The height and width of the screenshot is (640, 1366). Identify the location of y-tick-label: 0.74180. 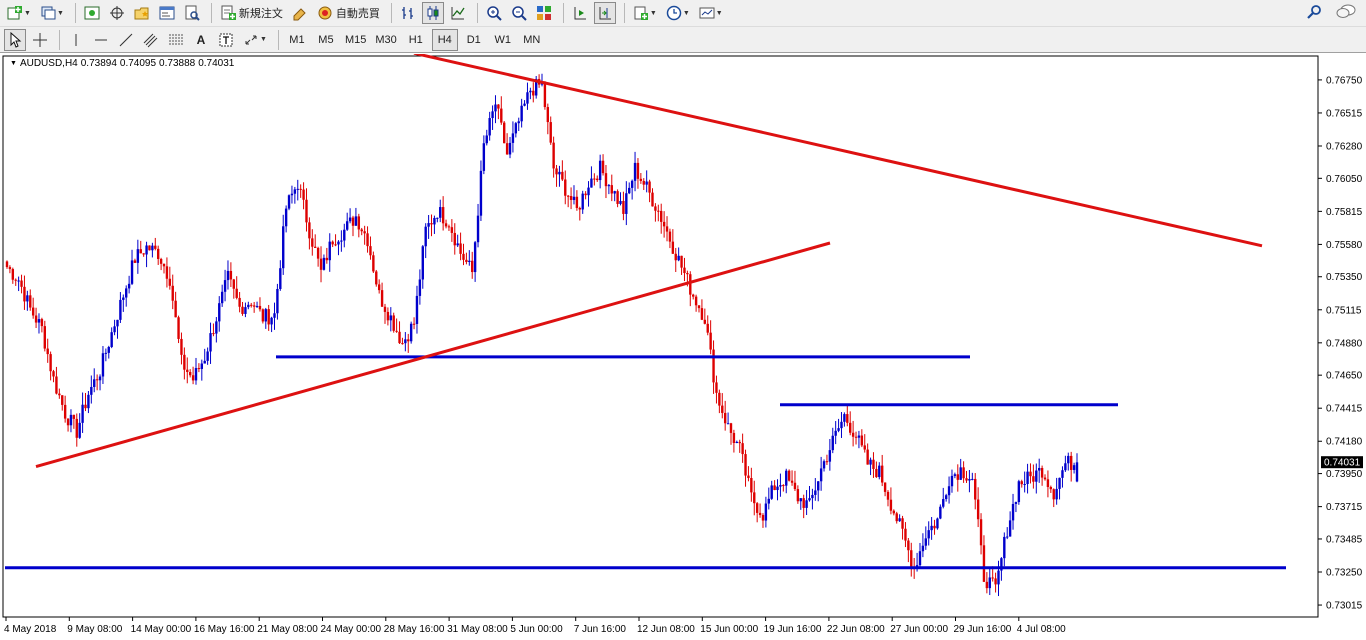
(1344, 442).